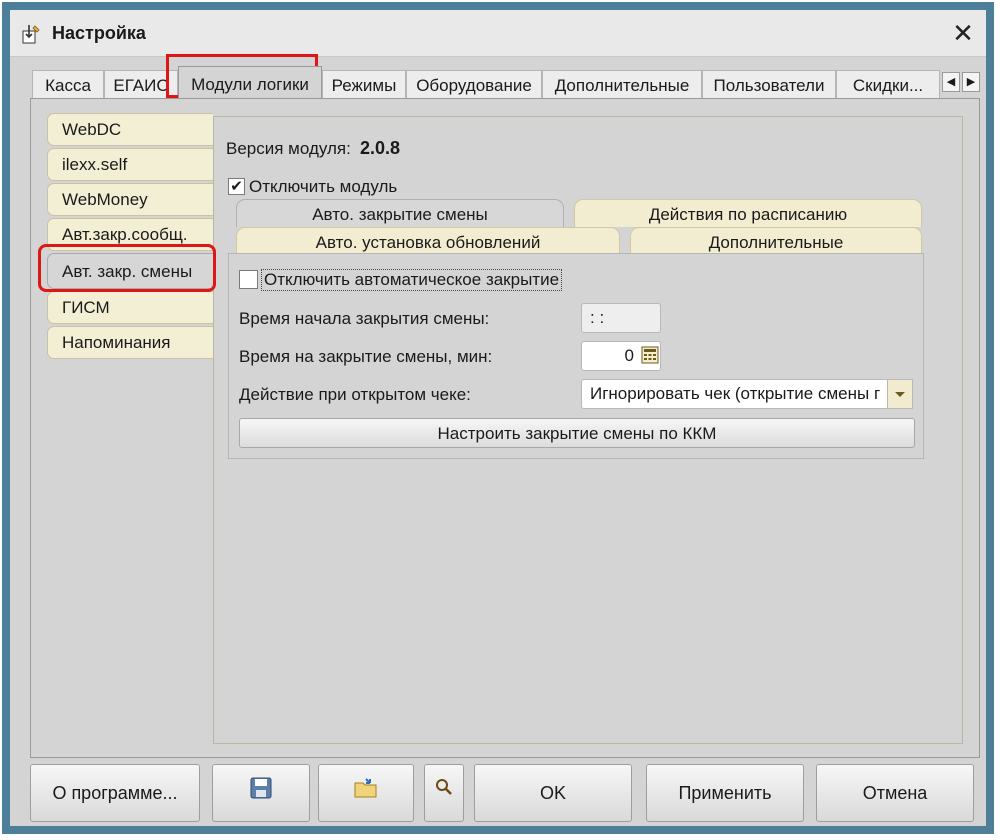 This screenshot has width=1000, height=840. Describe the element at coordinates (553, 793) in the screenshot. I see `ok-button: OK` at that location.